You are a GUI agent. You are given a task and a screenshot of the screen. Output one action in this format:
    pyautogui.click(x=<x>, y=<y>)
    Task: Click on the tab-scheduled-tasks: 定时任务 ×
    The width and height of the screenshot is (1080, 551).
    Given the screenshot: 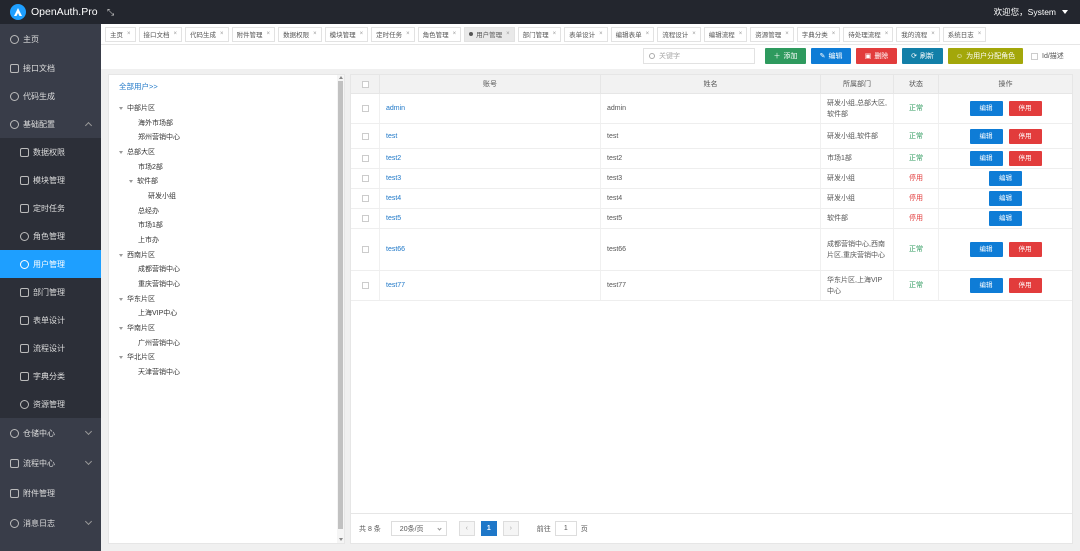 What is the action you would take?
    pyautogui.click(x=393, y=34)
    